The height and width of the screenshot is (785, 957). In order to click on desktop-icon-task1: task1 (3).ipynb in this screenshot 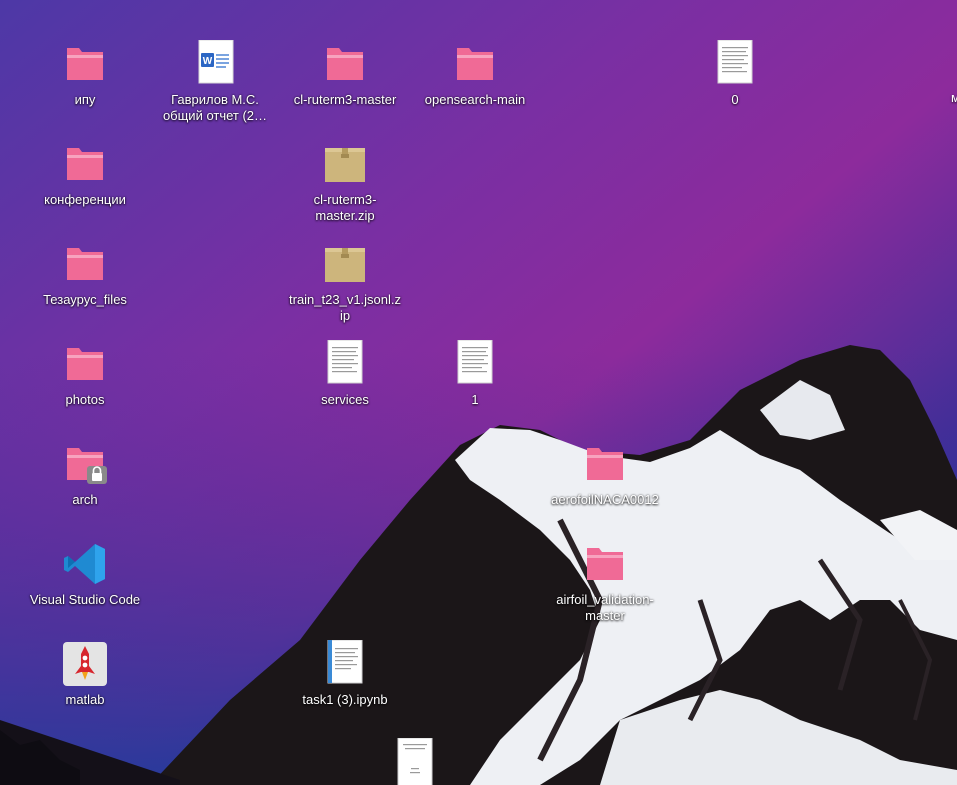, I will do `click(345, 673)`.